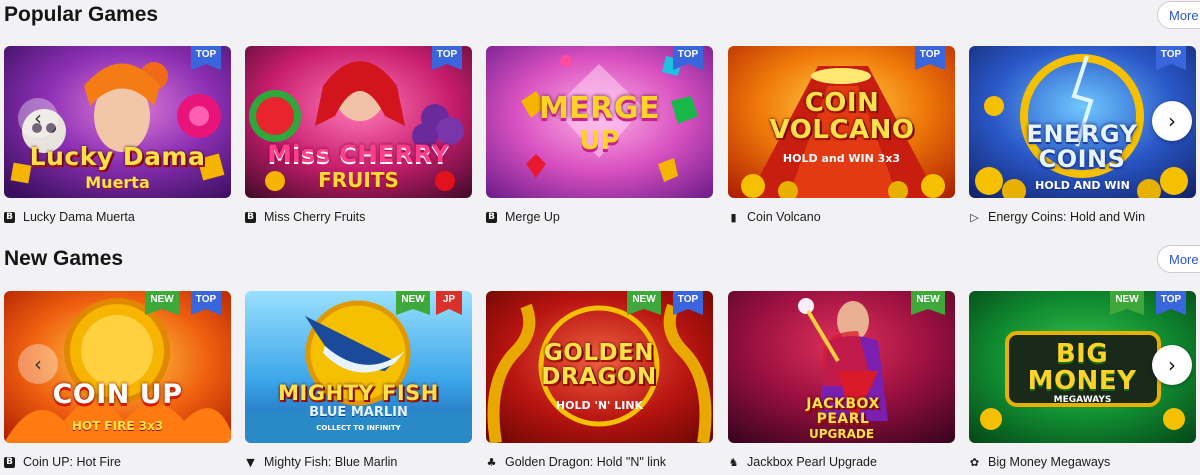 Image resolution: width=1200 pixels, height=475 pixels. What do you see at coordinates (358, 393) in the screenshot?
I see `game-art-title: MIGHTY FISH` at bounding box center [358, 393].